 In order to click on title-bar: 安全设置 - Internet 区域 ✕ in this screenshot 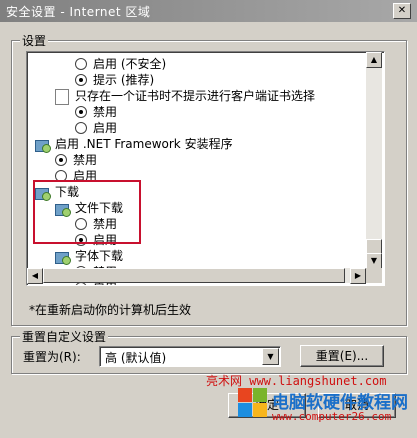, I will do `click(208, 11)`.